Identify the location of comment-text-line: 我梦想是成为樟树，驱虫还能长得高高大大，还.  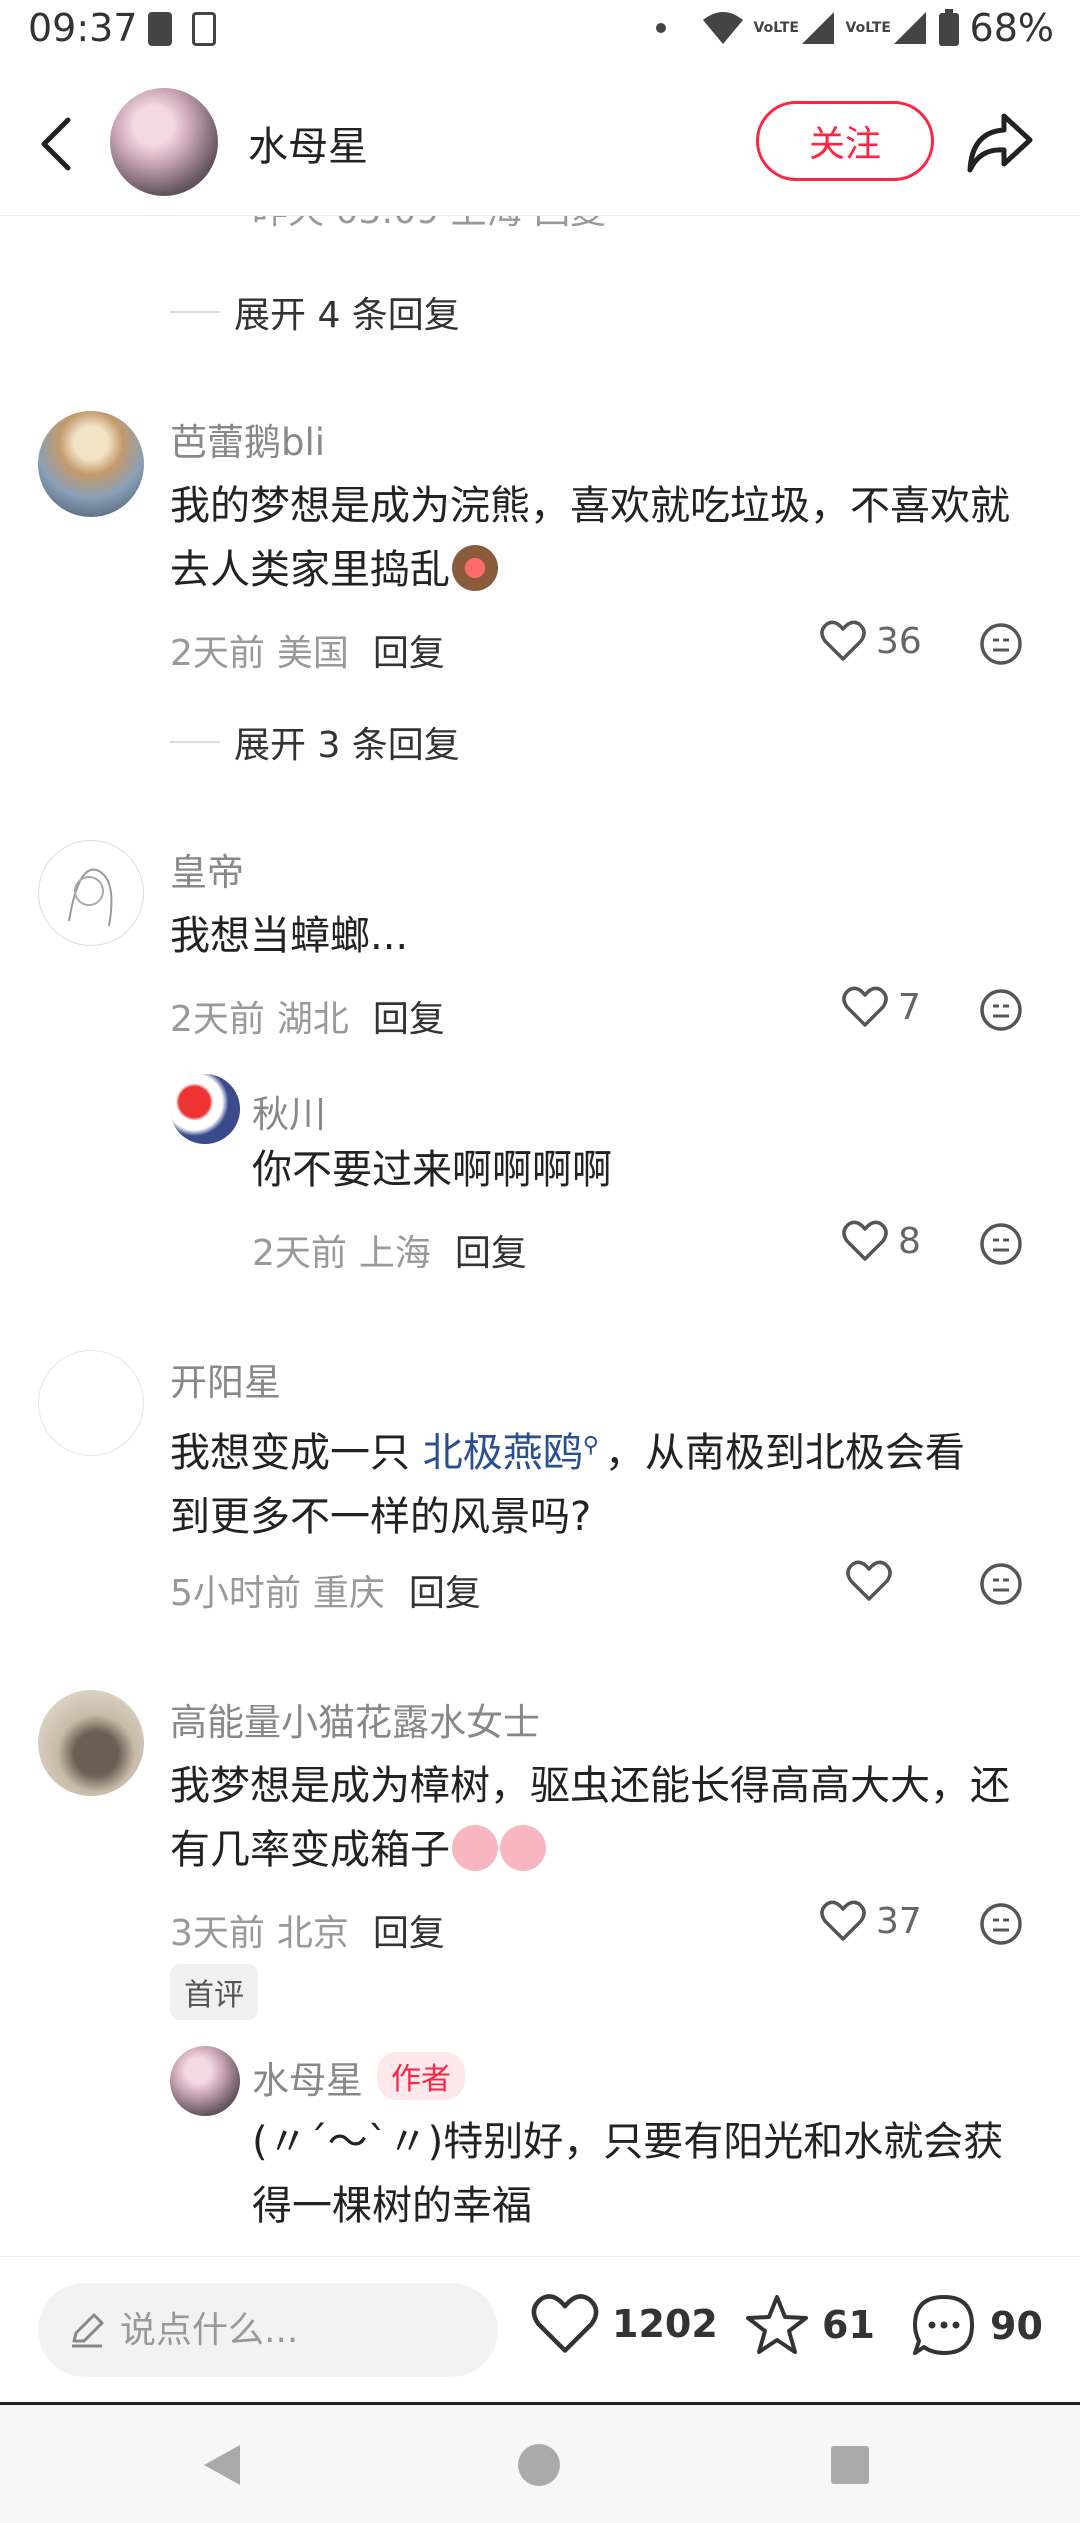
(590, 1786).